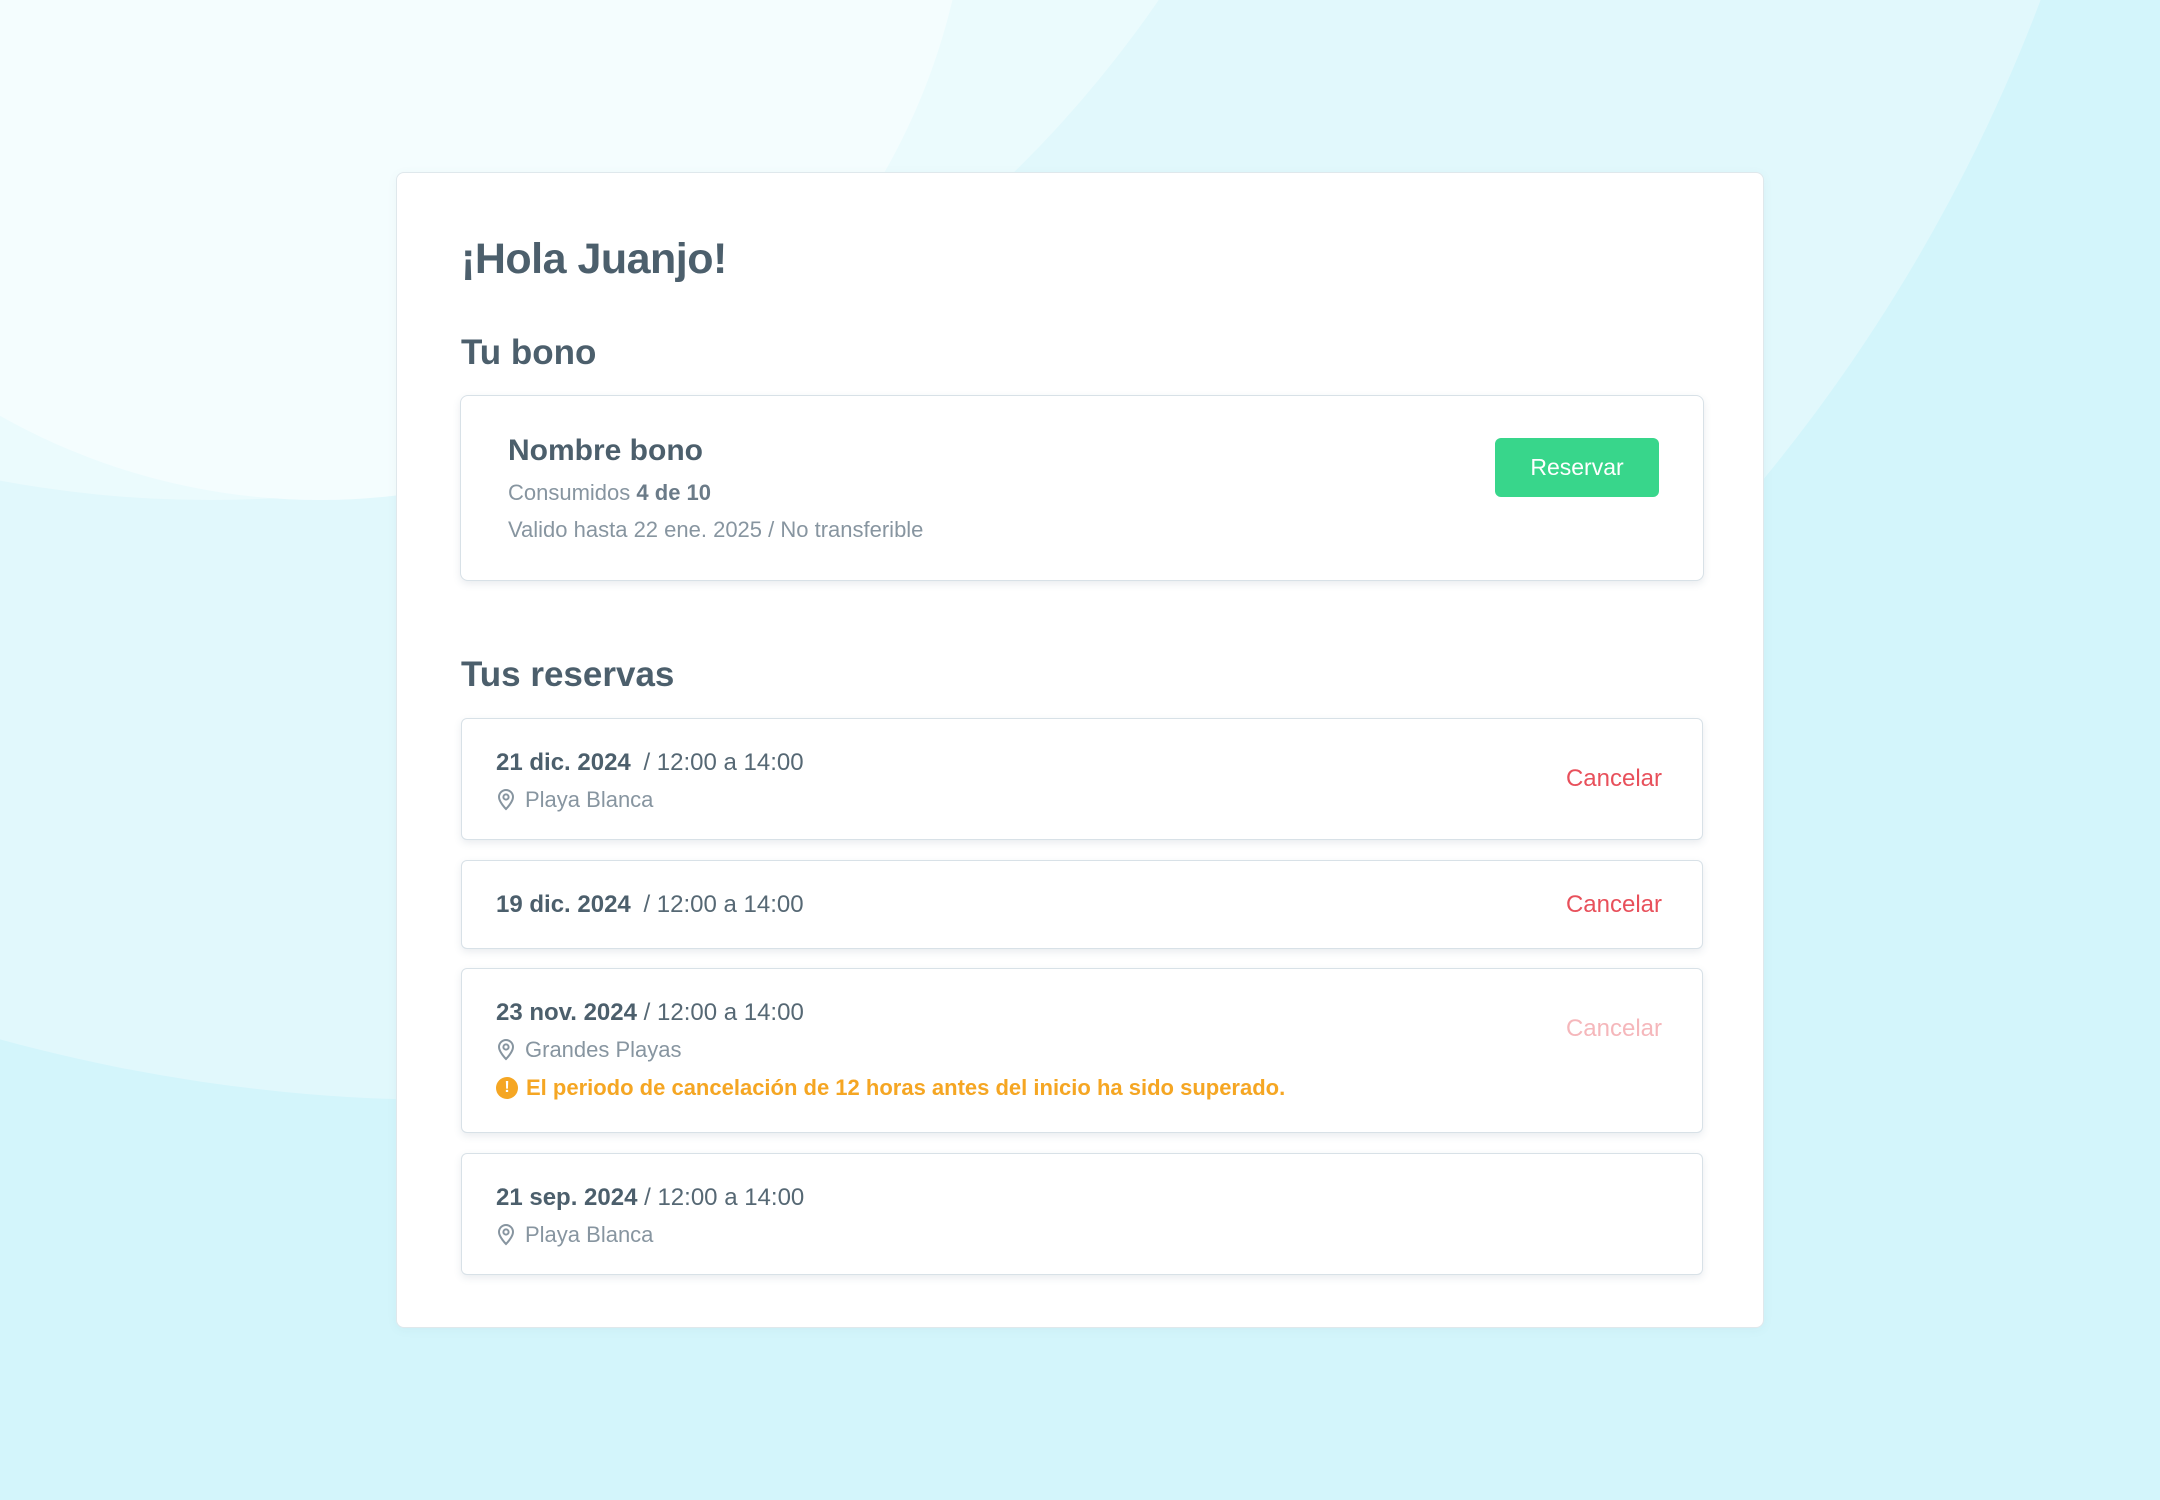 This screenshot has height=1500, width=2160. I want to click on greeting-title: ¡Hola Juanjo!, so click(594, 259).